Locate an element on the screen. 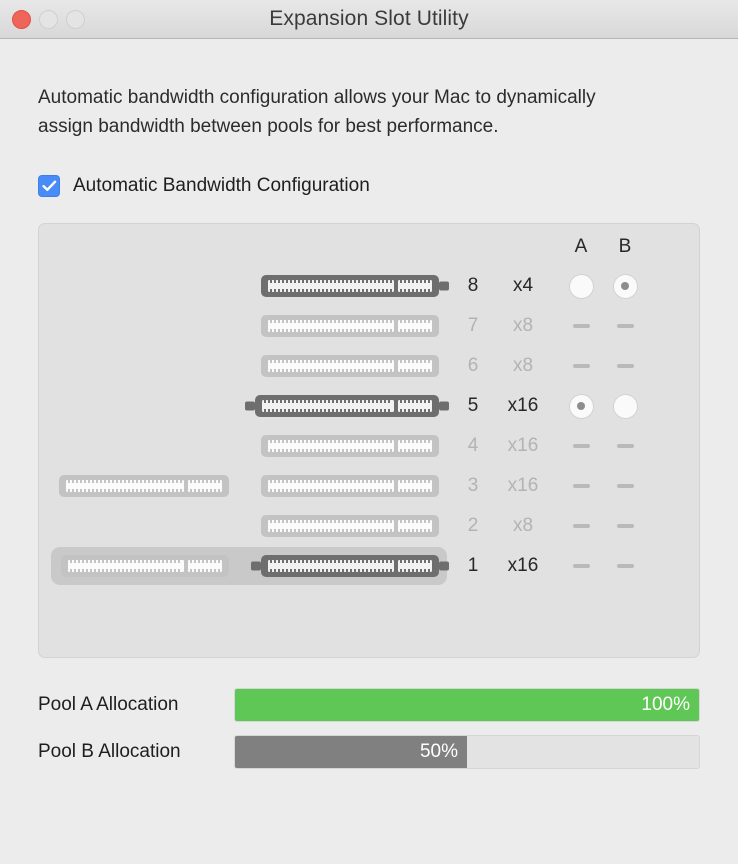  checkmark-icon is located at coordinates (49, 186).